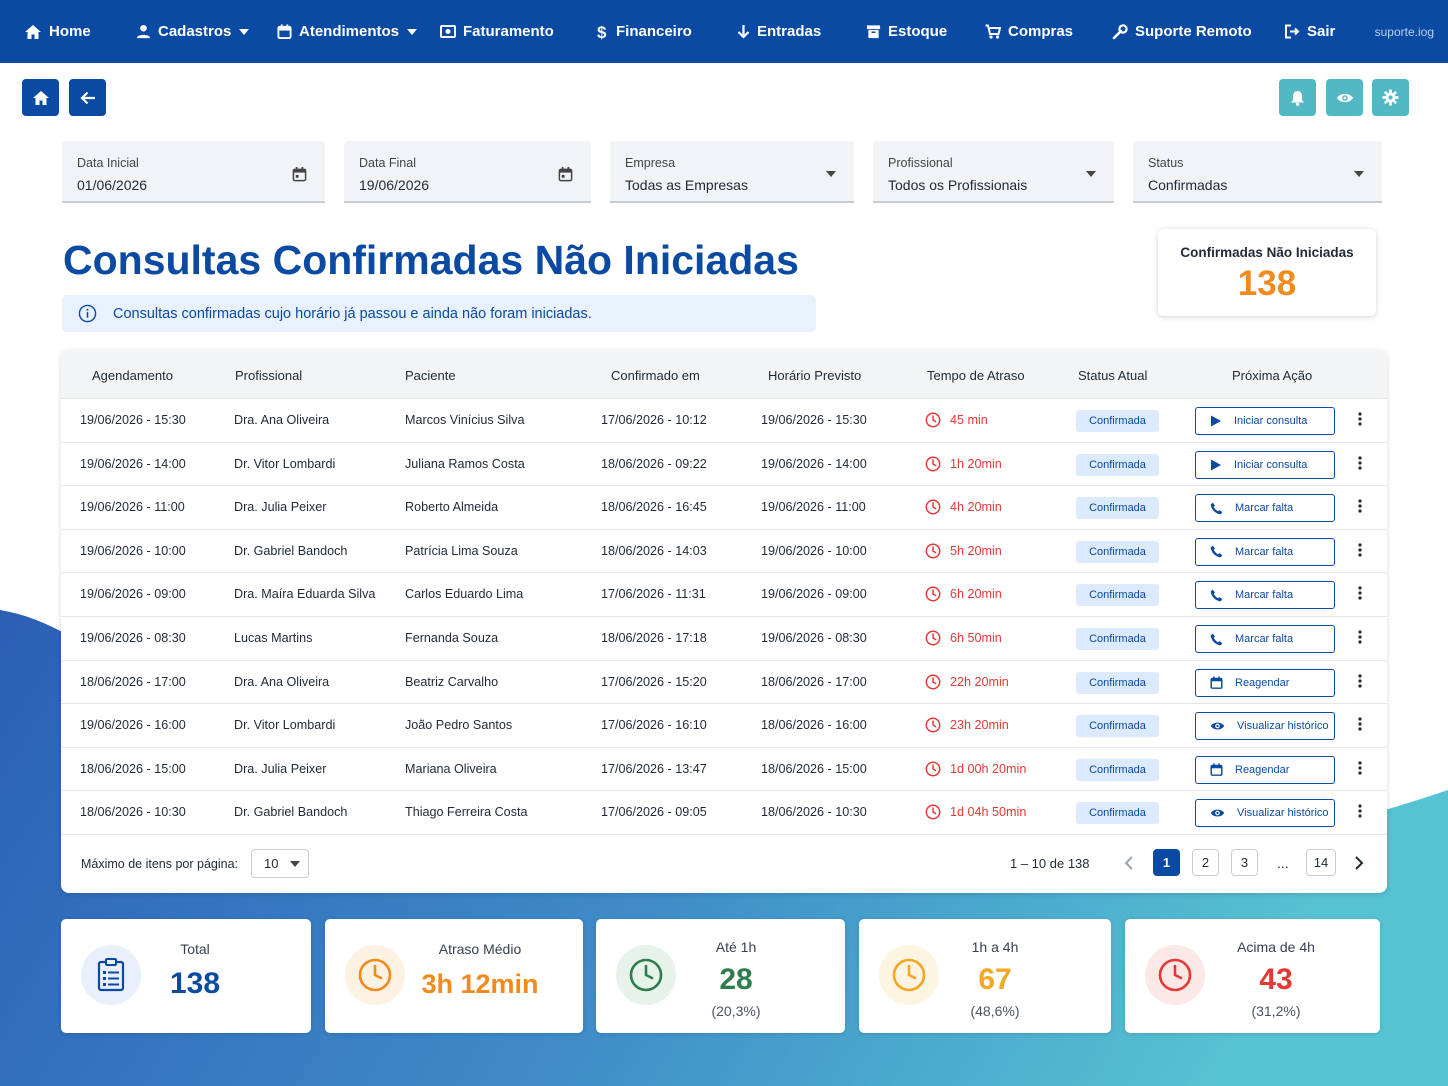 This screenshot has width=1448, height=1086. I want to click on notifications-button, so click(1297, 97).